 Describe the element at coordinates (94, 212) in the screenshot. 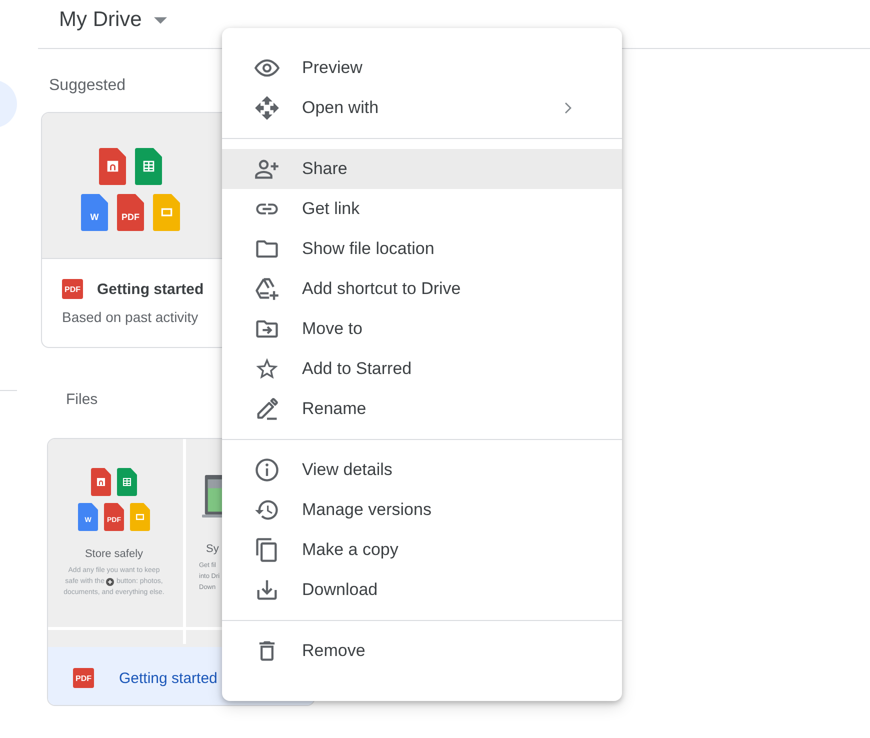

I see `word-file-icon: W` at that location.